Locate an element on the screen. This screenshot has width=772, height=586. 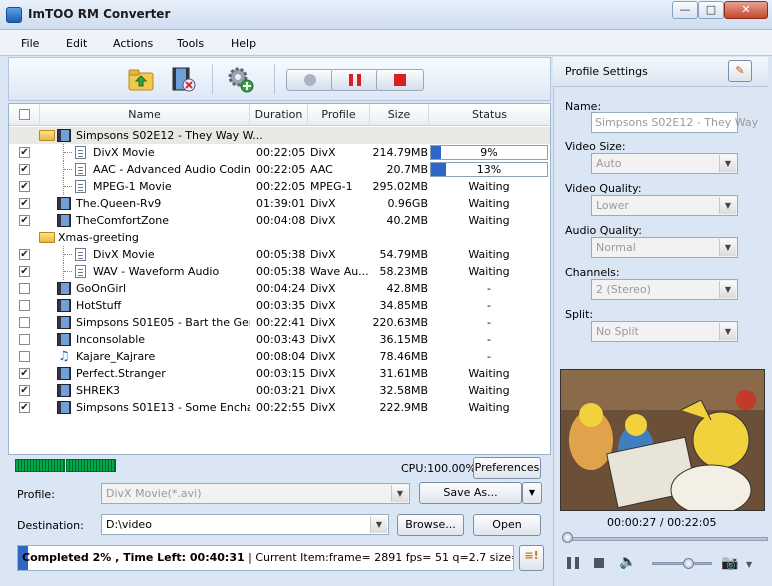
record-button is located at coordinates (310, 80).